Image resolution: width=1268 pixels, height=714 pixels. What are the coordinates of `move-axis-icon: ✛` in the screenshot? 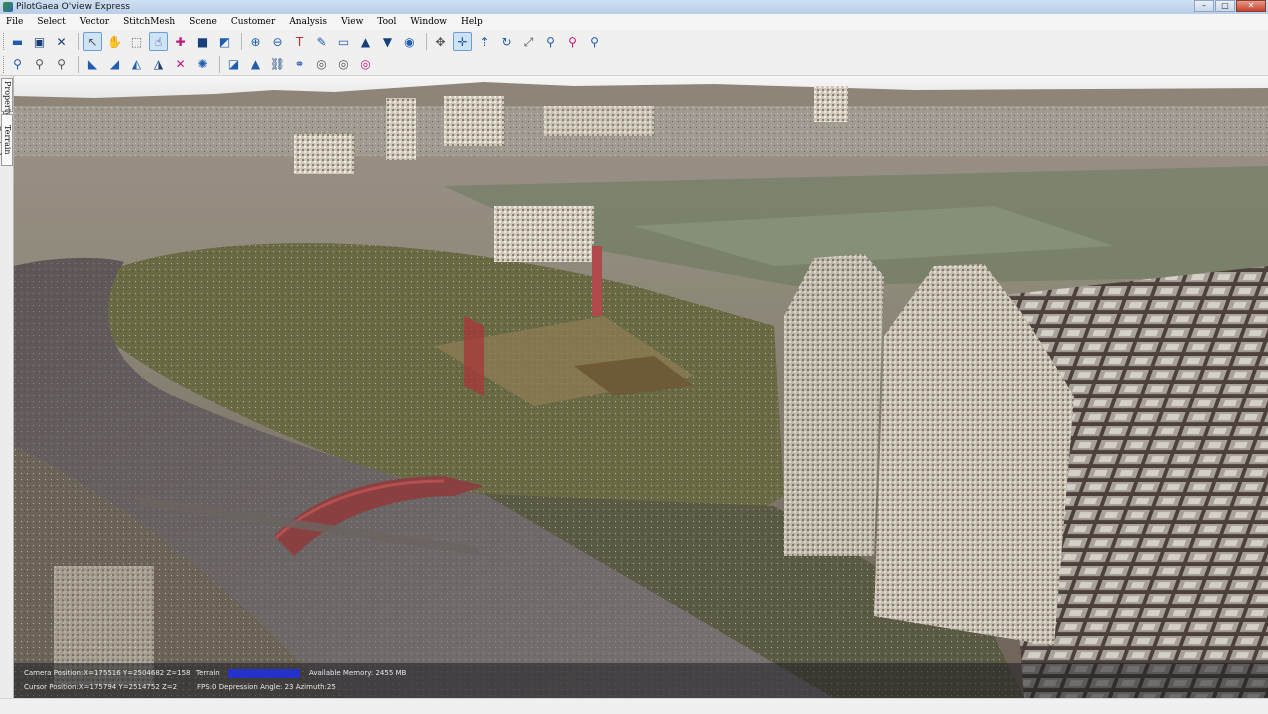 It's located at (462, 41).